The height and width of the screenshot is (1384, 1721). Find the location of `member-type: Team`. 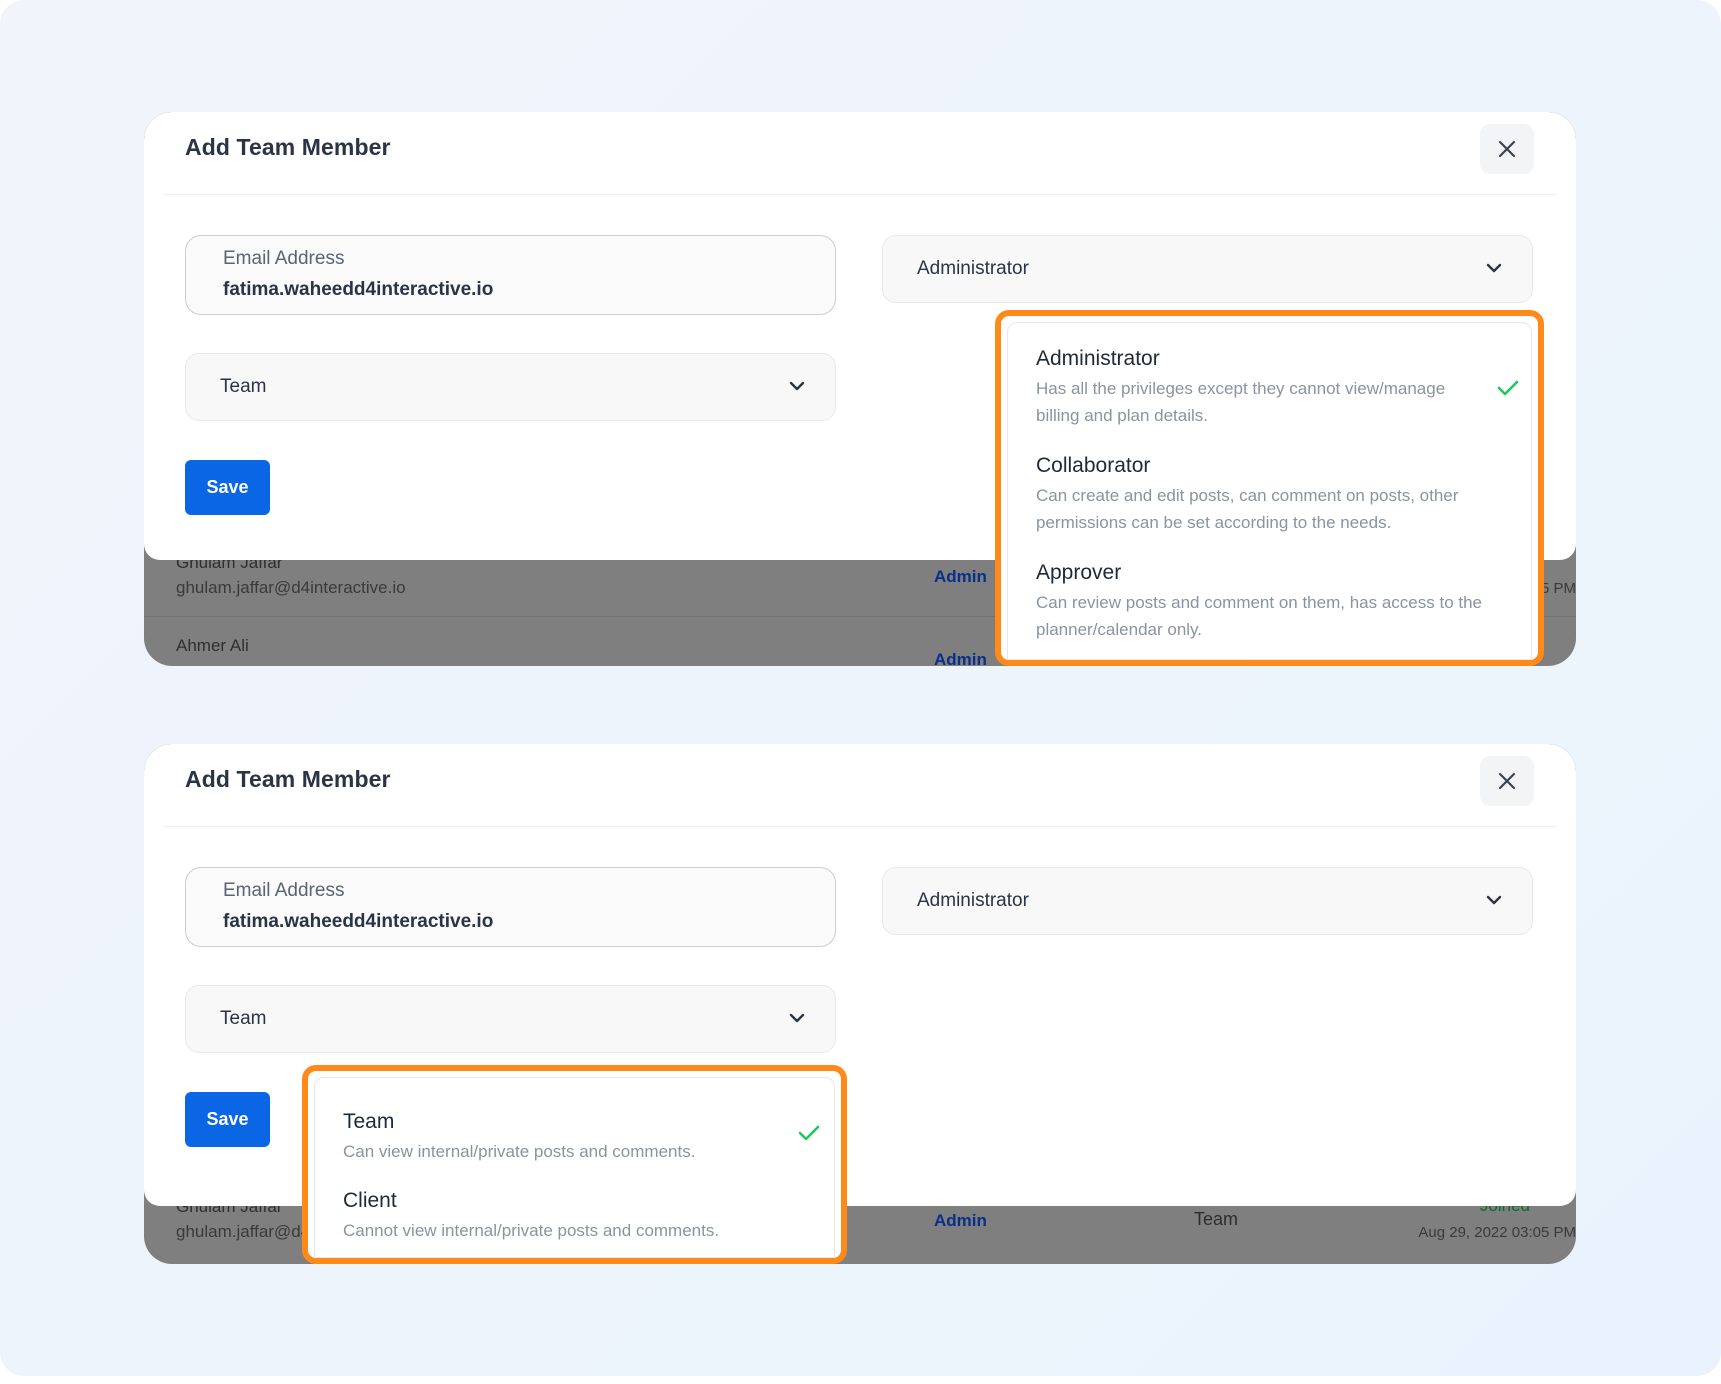

member-type: Team is located at coordinates (1216, 1219).